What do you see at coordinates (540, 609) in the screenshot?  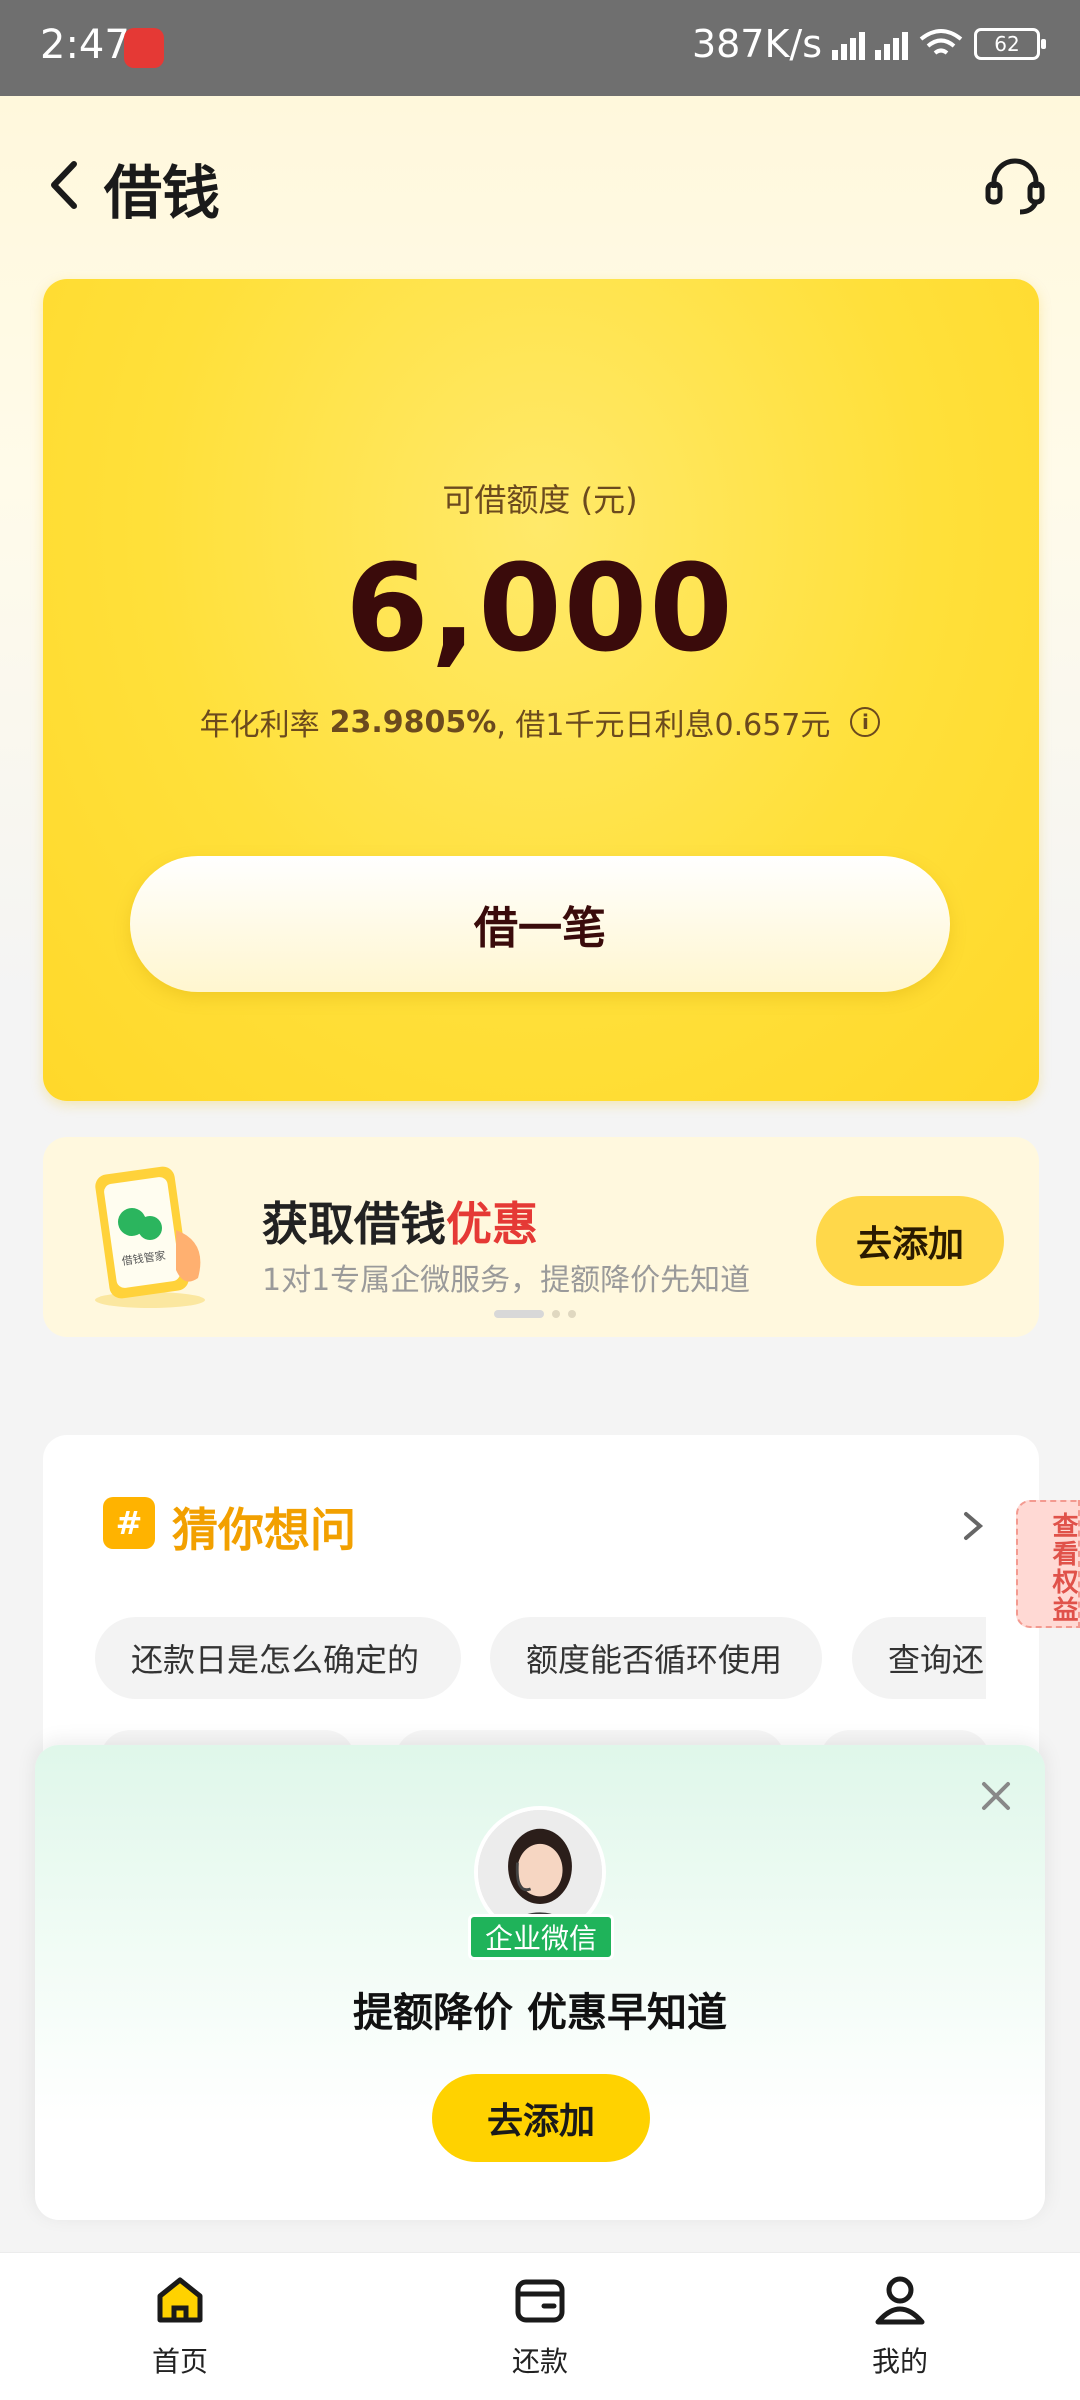 I see `quota-amount: 6,000` at bounding box center [540, 609].